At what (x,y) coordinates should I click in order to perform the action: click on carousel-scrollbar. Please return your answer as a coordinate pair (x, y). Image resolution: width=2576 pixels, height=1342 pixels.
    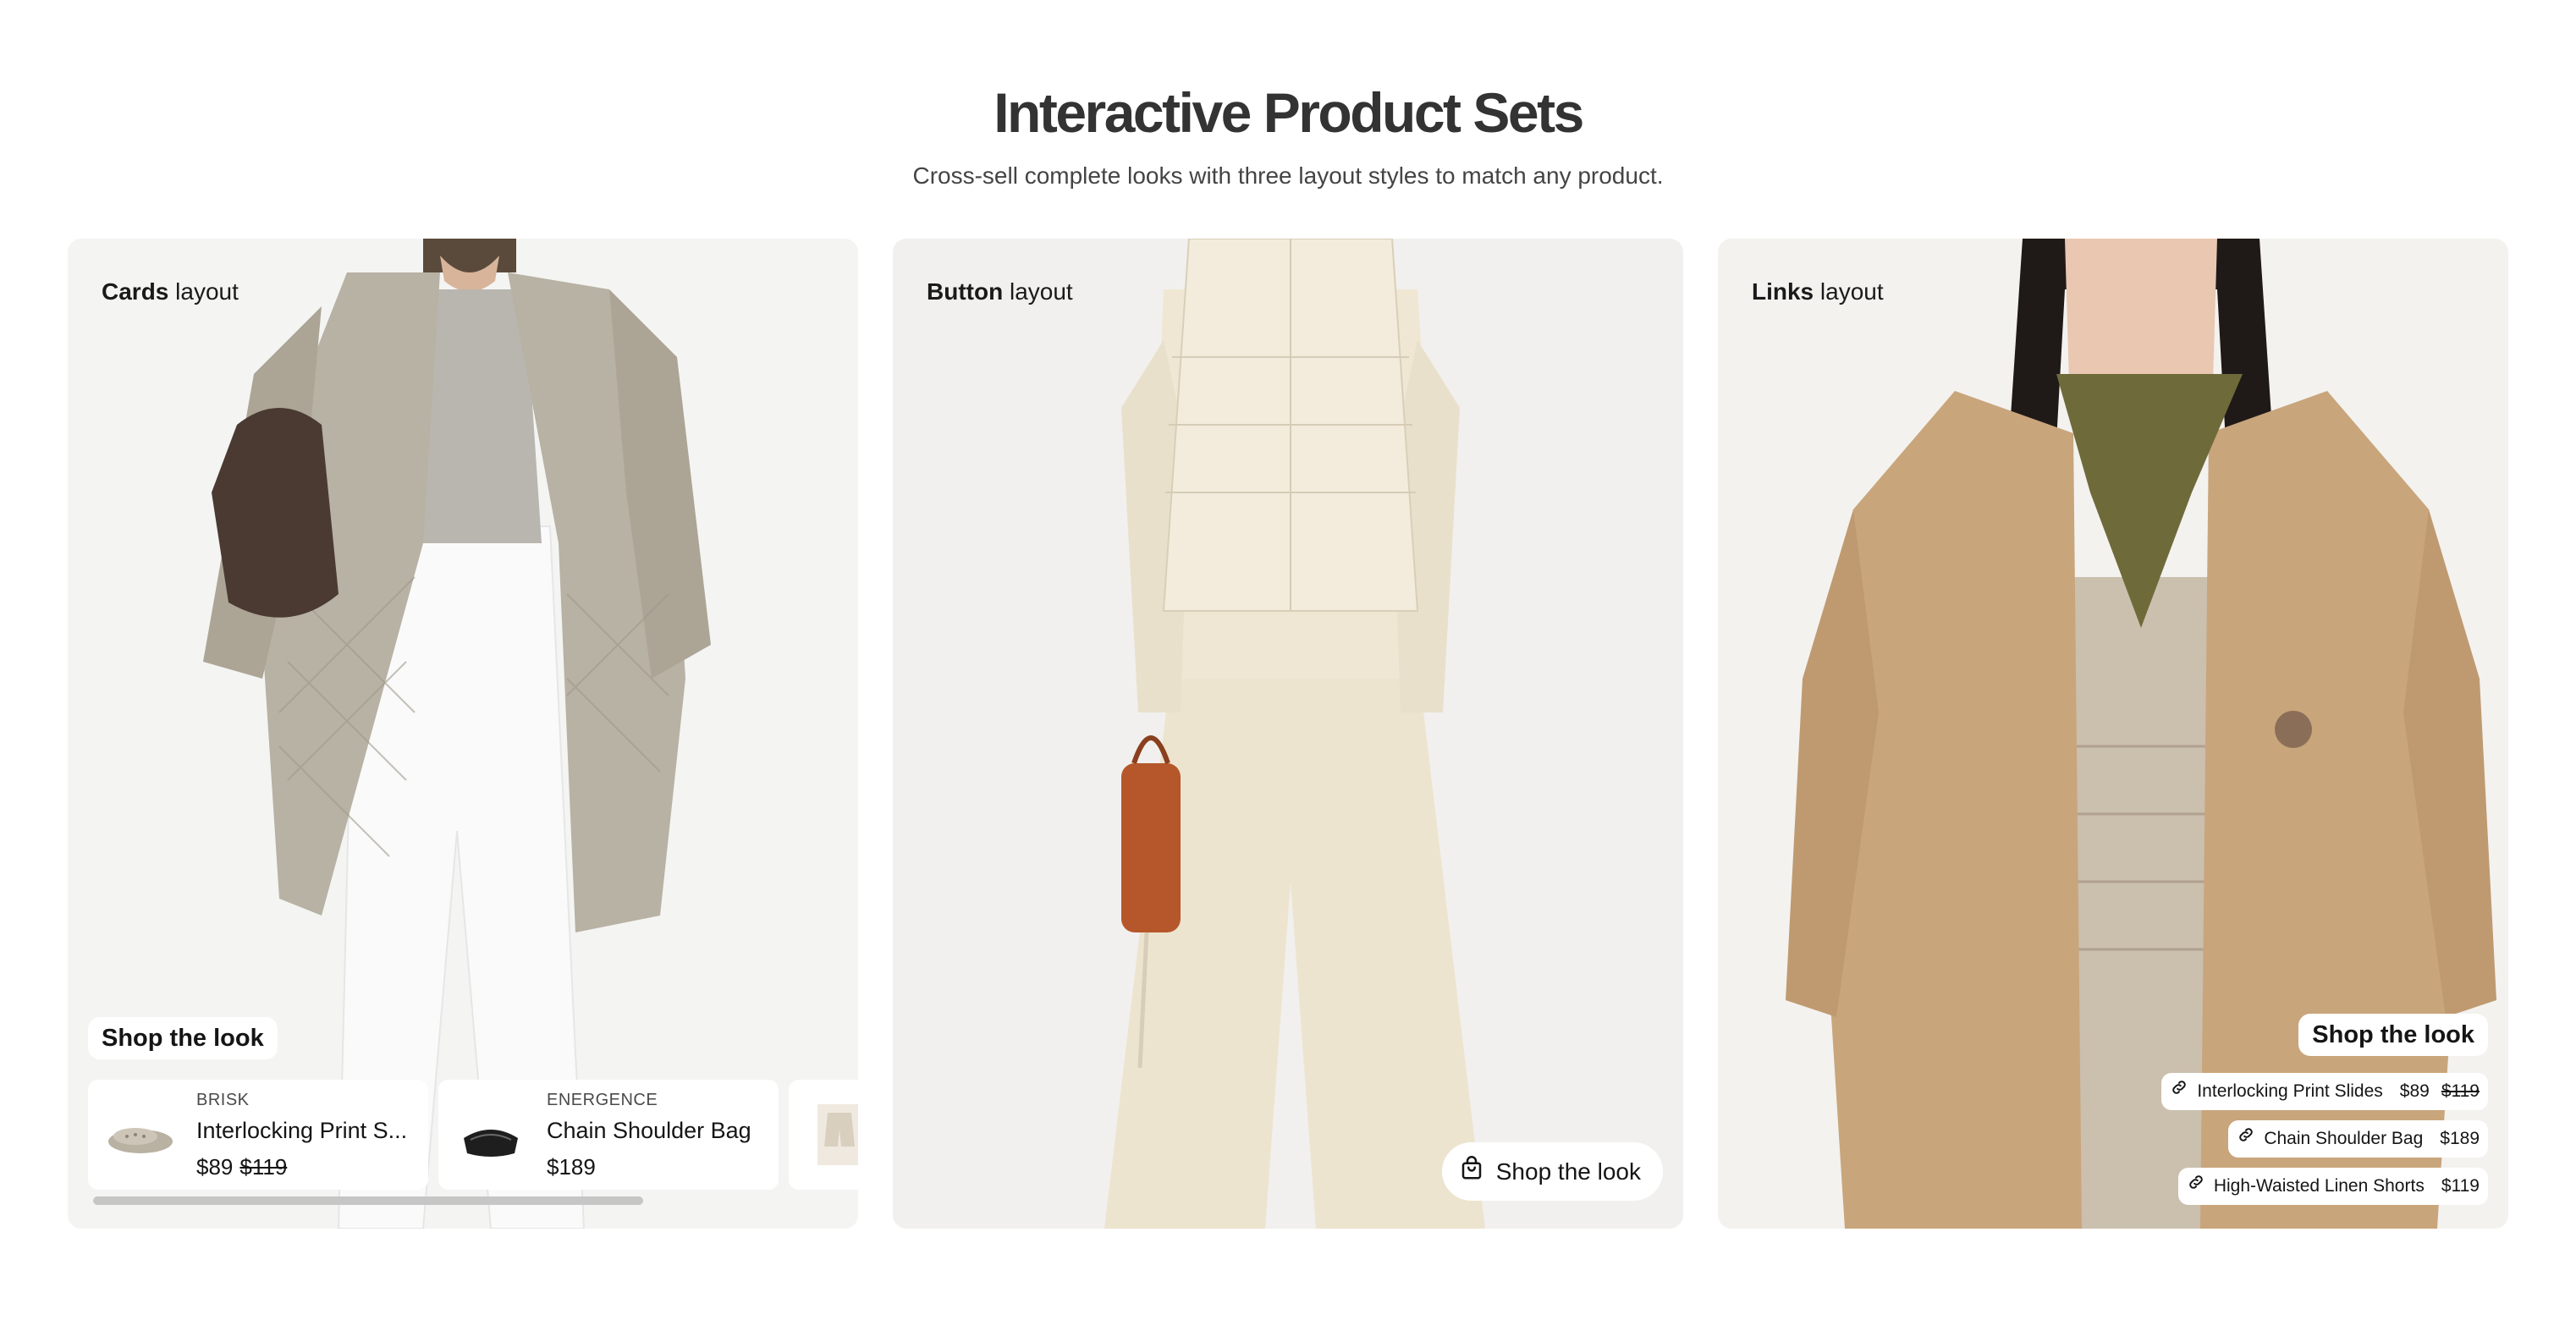
    Looking at the image, I should click on (465, 1200).